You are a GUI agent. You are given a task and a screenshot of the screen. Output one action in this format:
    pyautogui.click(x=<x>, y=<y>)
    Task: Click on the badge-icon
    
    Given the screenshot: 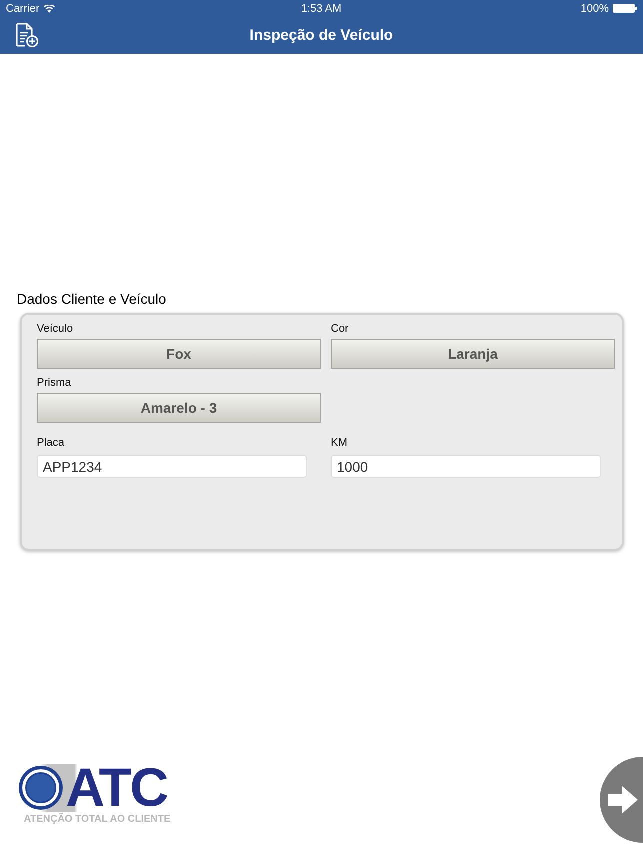 What is the action you would take?
    pyautogui.click(x=41, y=788)
    